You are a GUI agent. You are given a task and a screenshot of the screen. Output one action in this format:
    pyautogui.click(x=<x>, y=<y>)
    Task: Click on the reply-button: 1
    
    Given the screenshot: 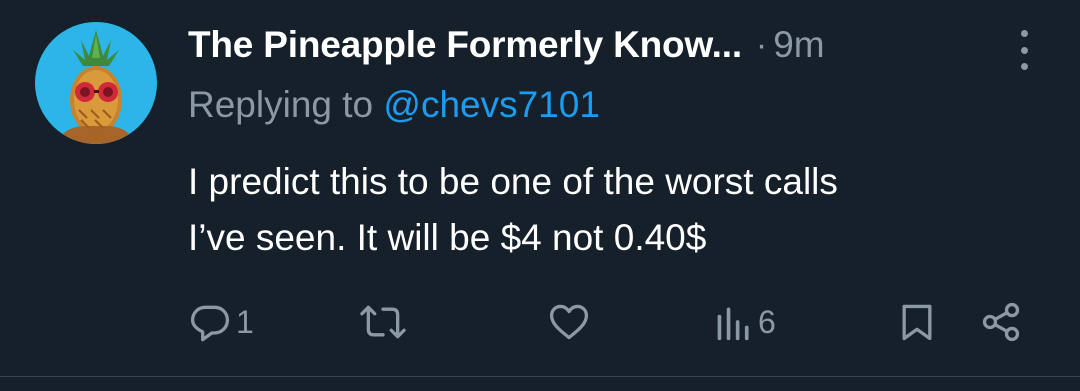 What is the action you would take?
    pyautogui.click(x=221, y=322)
    